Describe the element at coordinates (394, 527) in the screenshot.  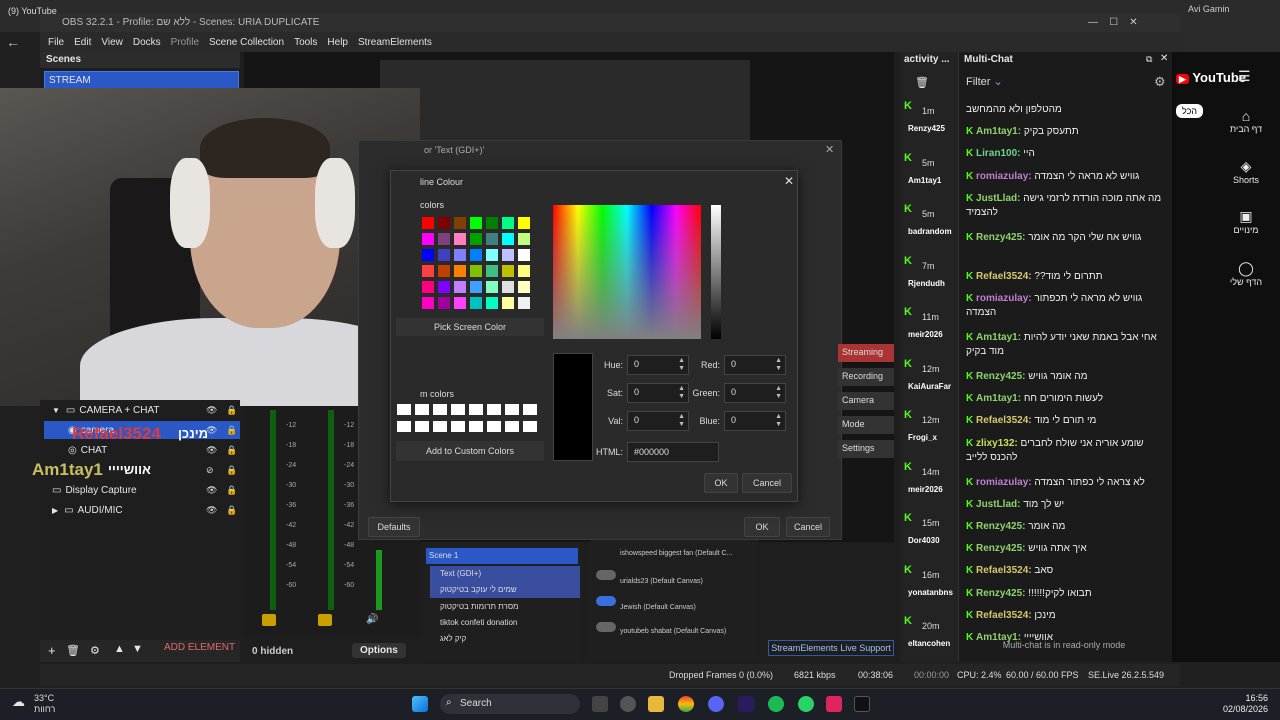
I see `defaults-button: Defaults` at that location.